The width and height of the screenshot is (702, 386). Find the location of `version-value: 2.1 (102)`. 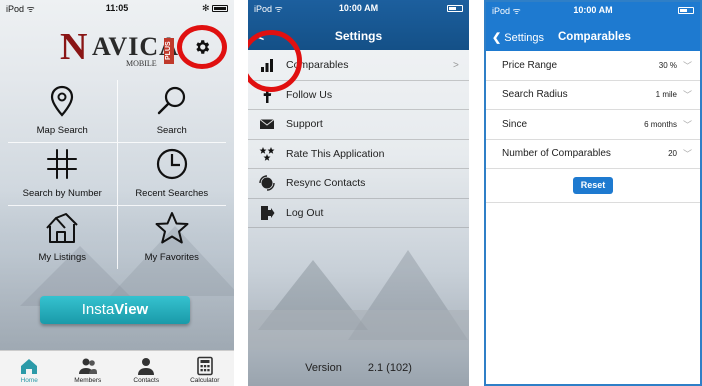

version-value: 2.1 (102) is located at coordinates (389, 368).